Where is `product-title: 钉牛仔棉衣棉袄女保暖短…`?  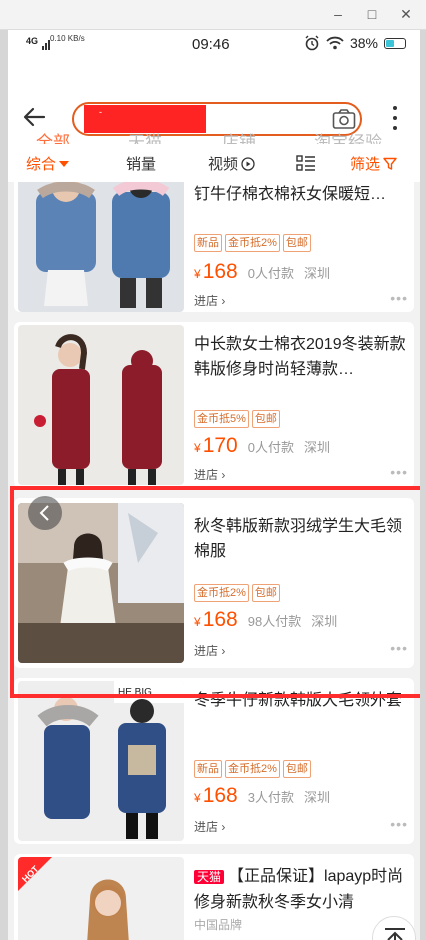
product-title: 钉牛仔棉衣棉袄女保暖短… is located at coordinates (290, 194).